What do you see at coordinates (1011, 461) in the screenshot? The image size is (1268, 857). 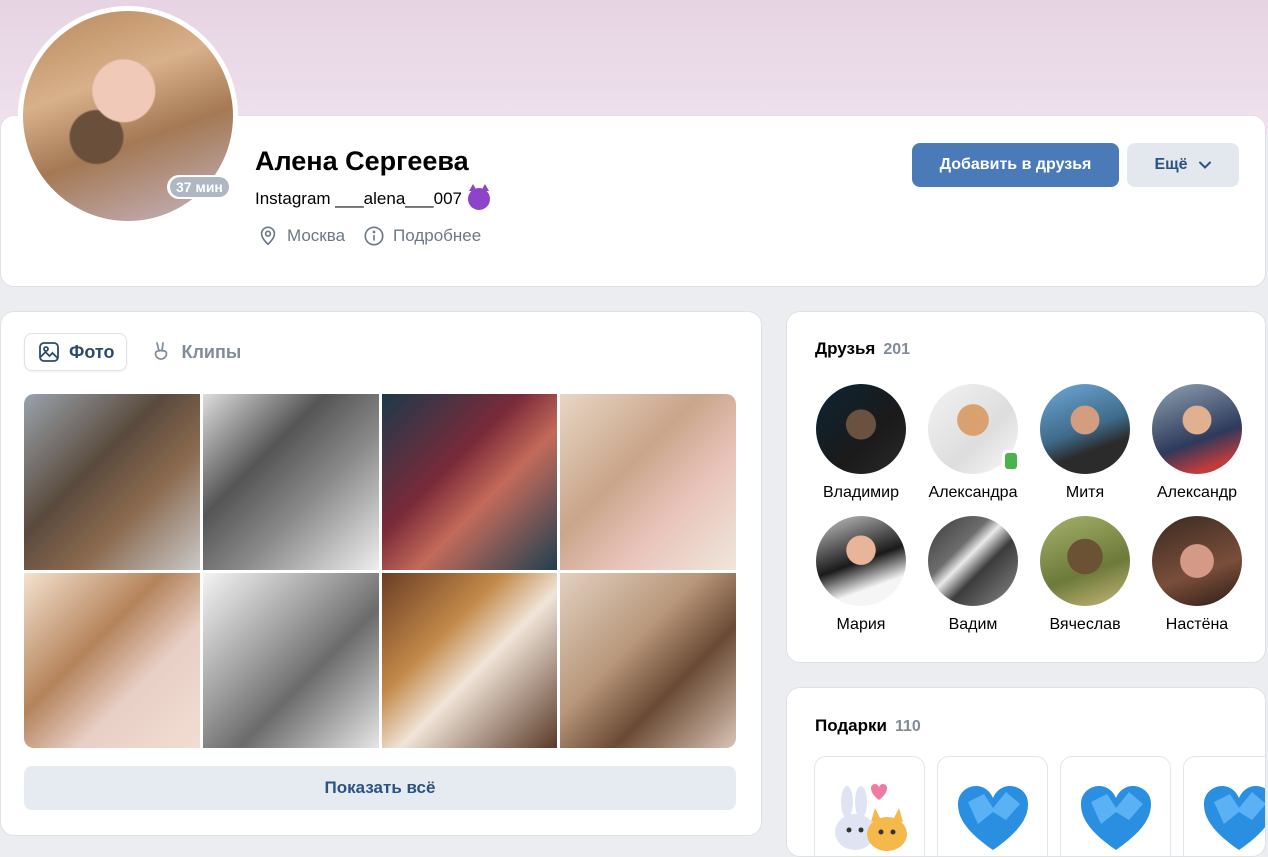 I see `mobile-online-icon` at bounding box center [1011, 461].